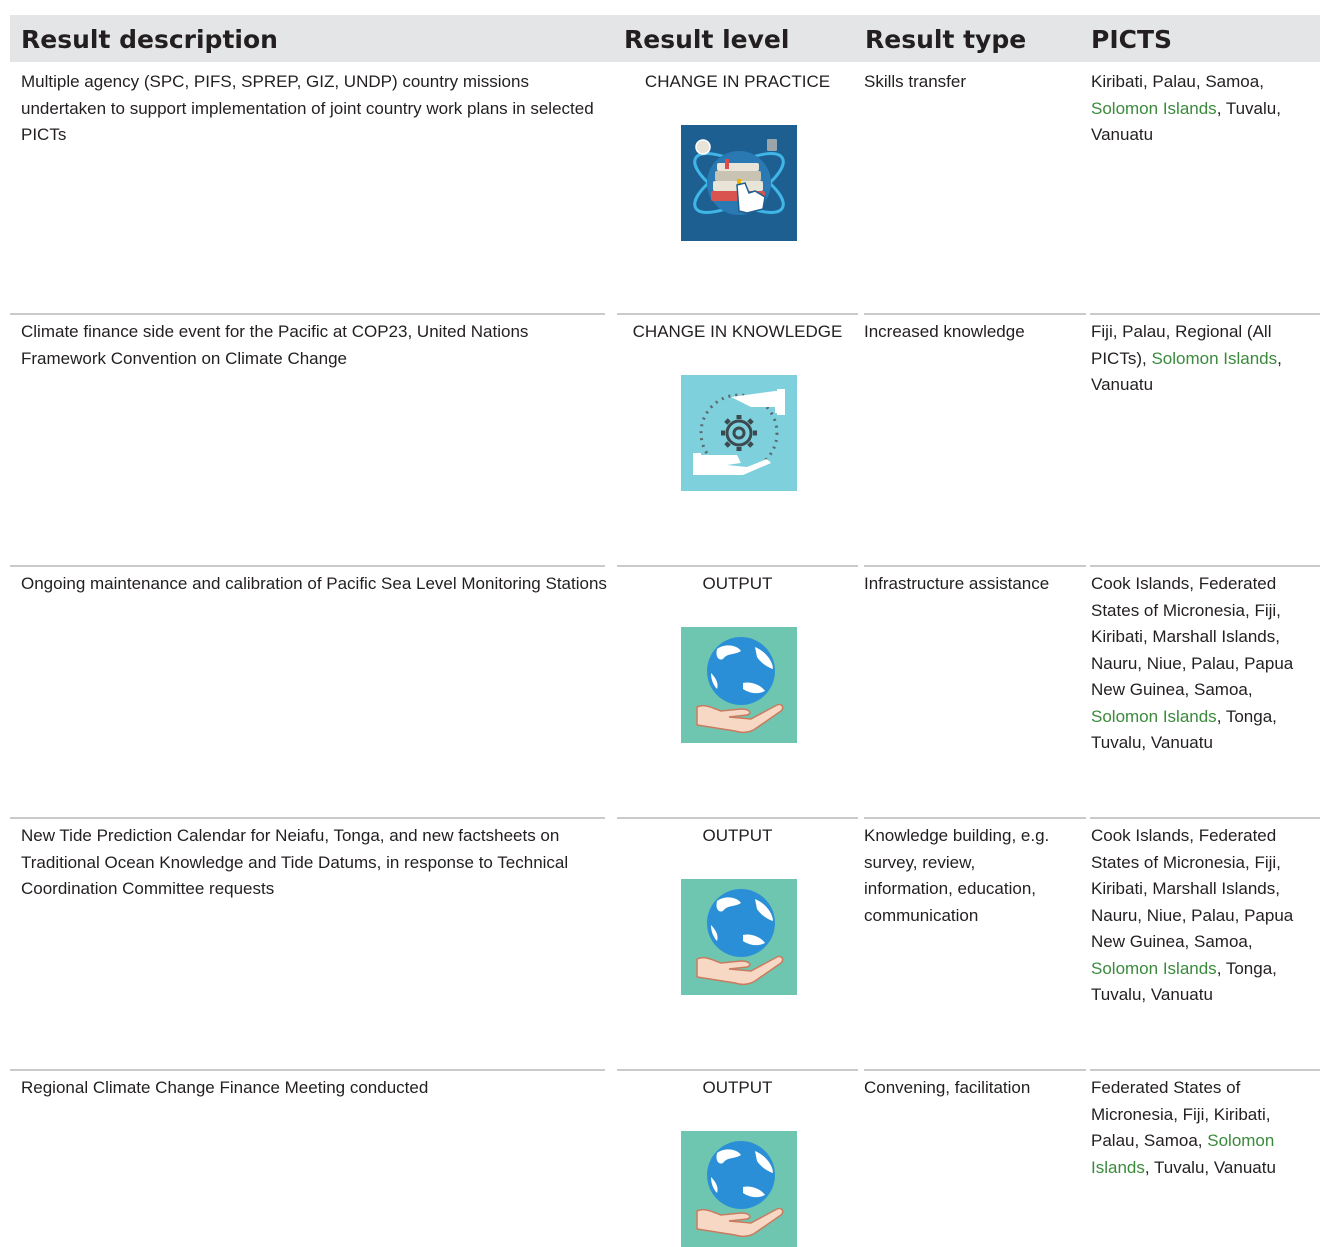 The image size is (1320, 1247). Describe the element at coordinates (149, 39) in the screenshot. I see `column-header-description: Result description` at that location.